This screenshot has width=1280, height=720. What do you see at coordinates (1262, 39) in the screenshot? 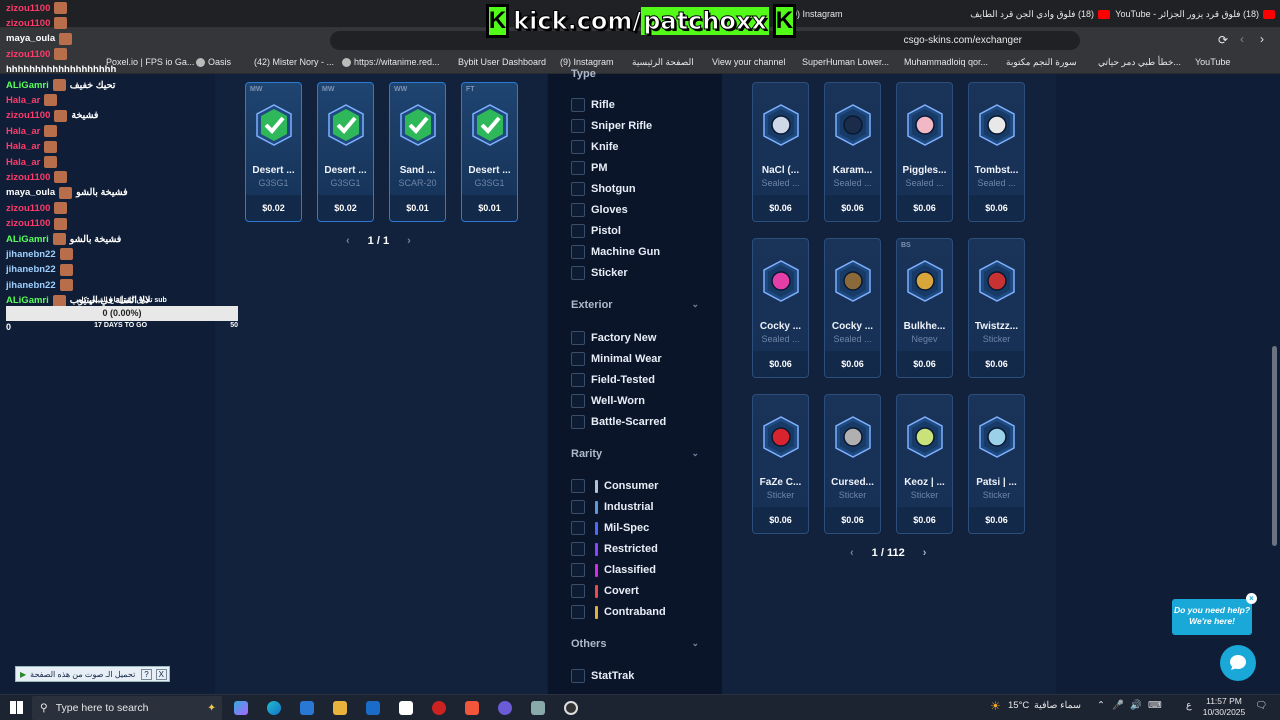
I see `forward-icon: ›` at bounding box center [1262, 39].